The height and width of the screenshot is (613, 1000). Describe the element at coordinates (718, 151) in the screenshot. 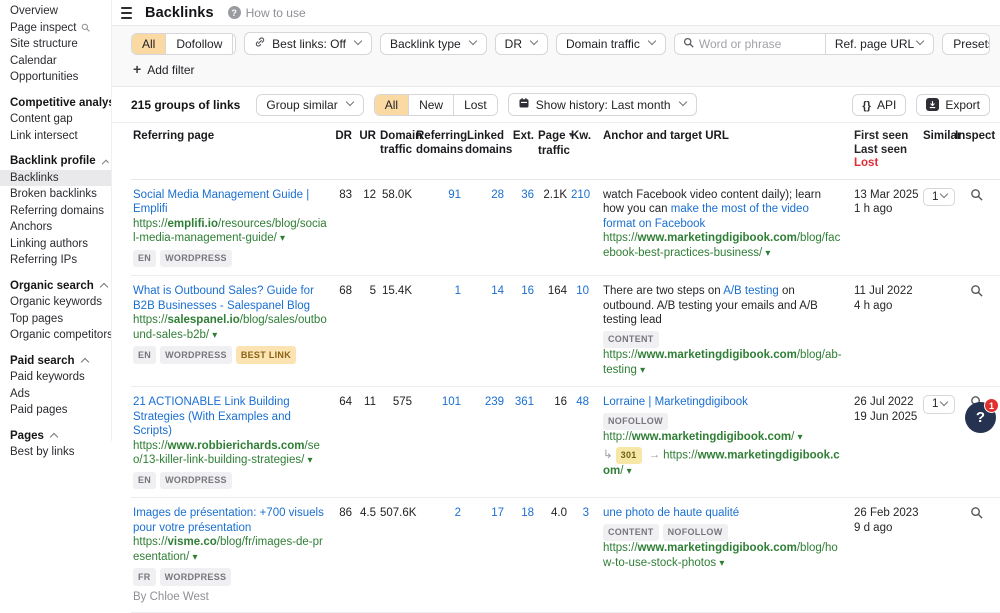

I see `col-anchor-target: Anchor and target URL` at that location.